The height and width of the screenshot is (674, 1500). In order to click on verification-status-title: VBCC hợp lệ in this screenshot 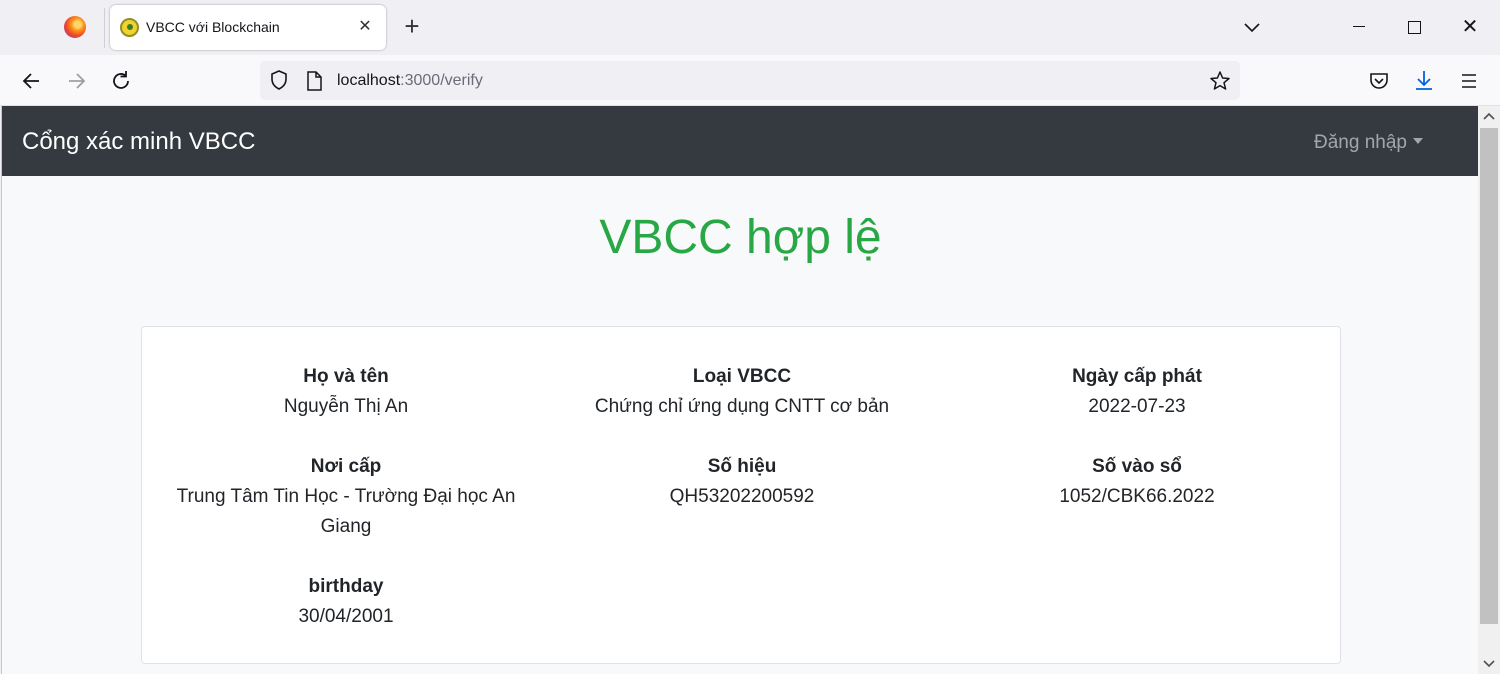, I will do `click(740, 237)`.